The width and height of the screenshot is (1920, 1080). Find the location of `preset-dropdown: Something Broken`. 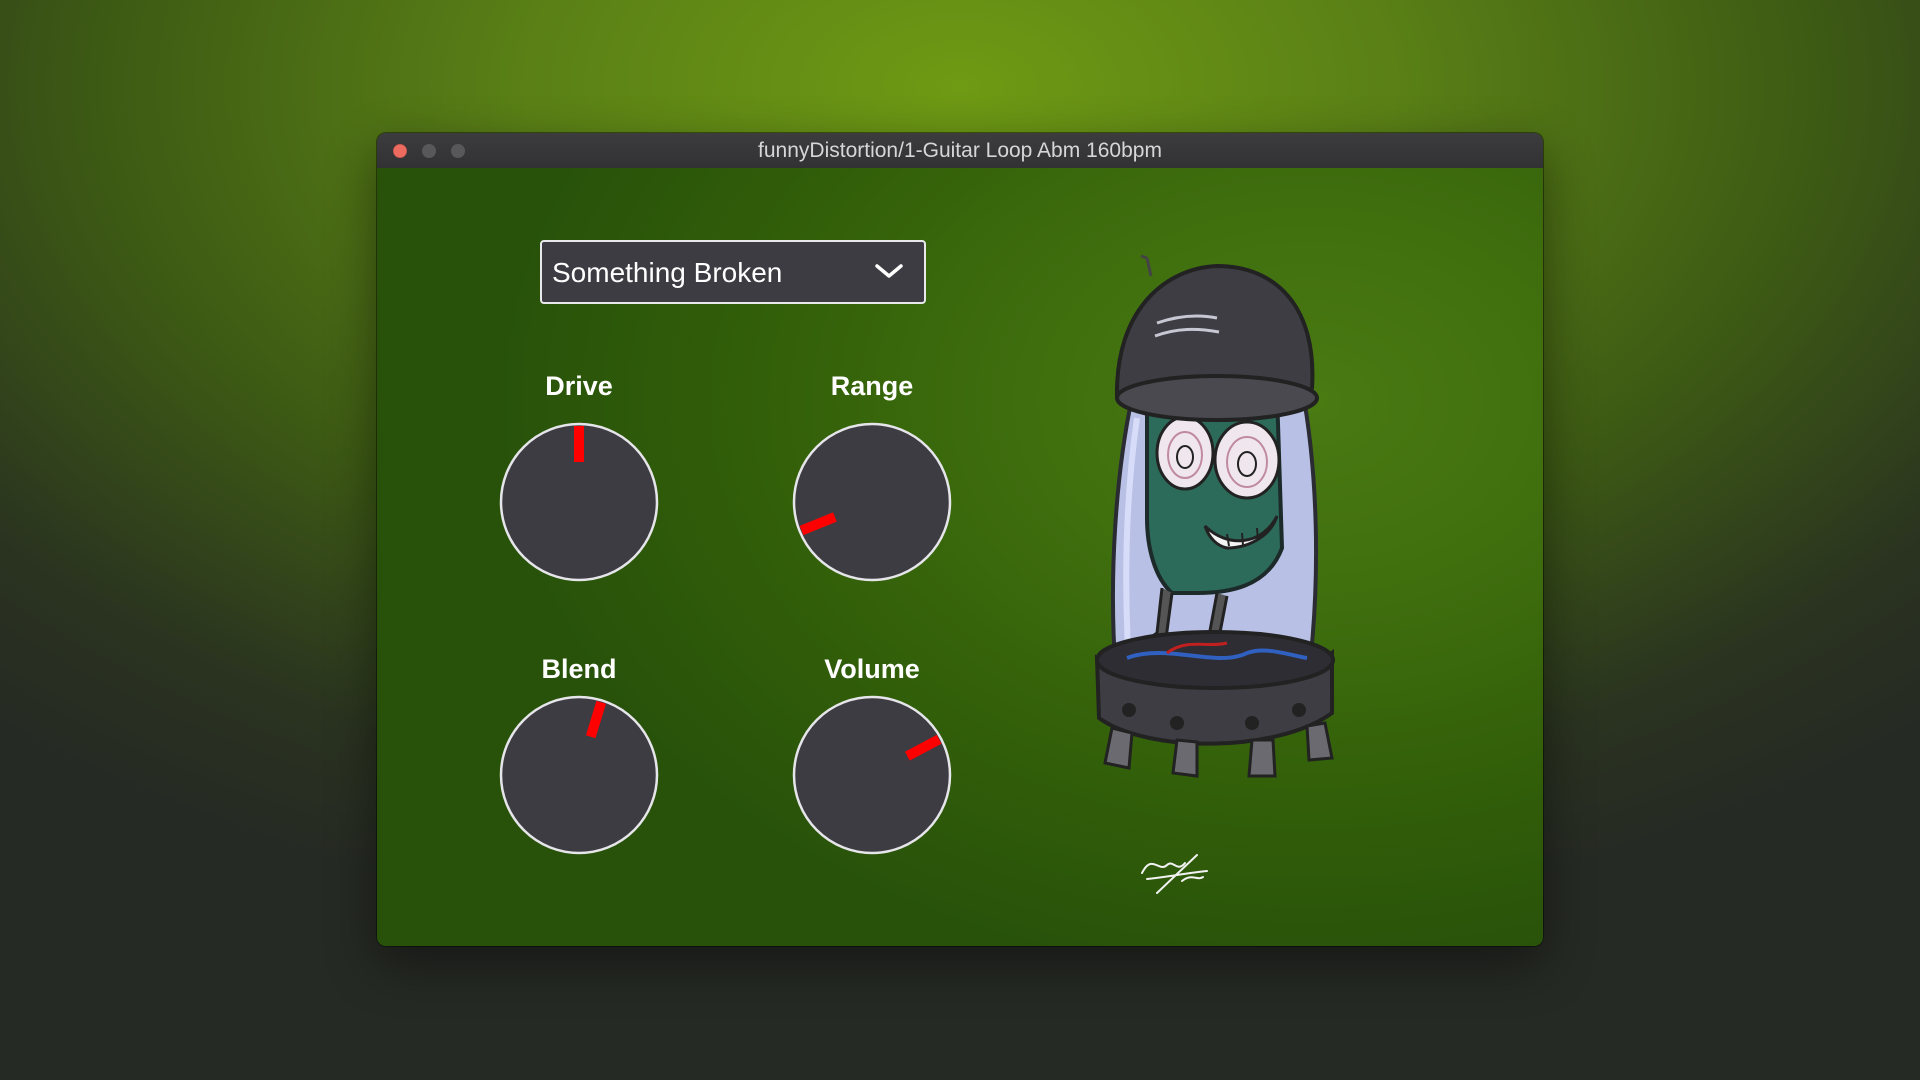

preset-dropdown: Something Broken is located at coordinates (733, 272).